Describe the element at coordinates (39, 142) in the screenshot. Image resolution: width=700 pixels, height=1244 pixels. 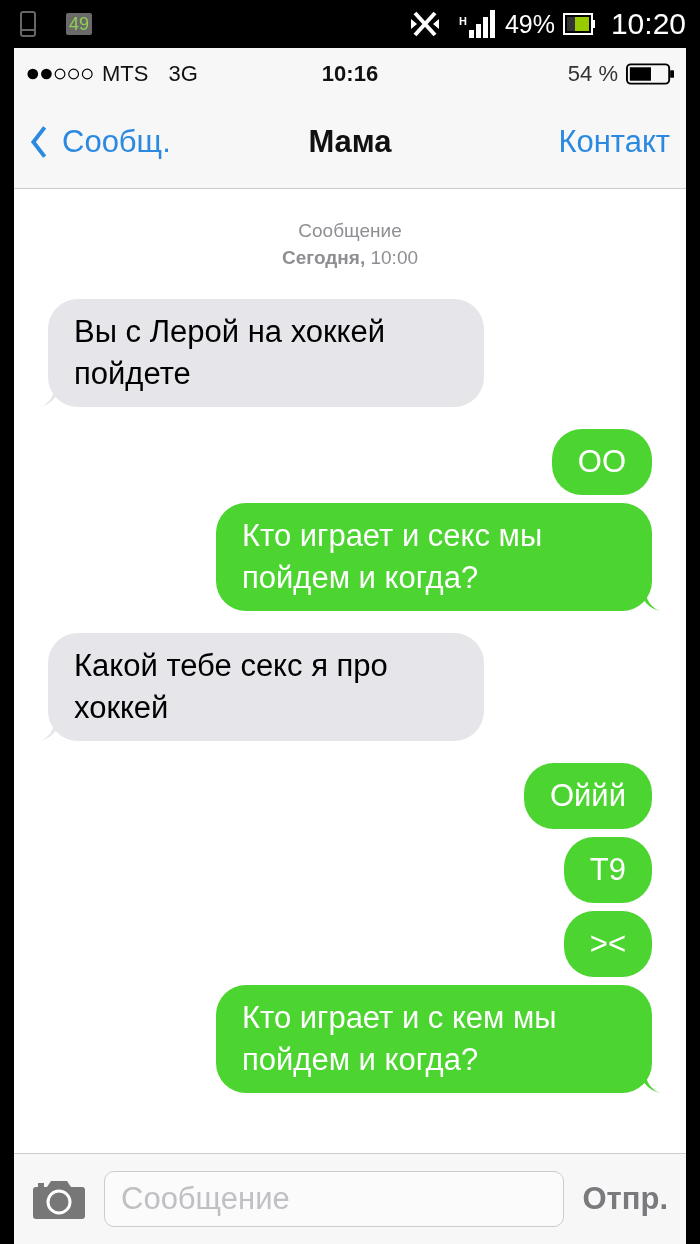
I see `back-chevron-icon` at that location.